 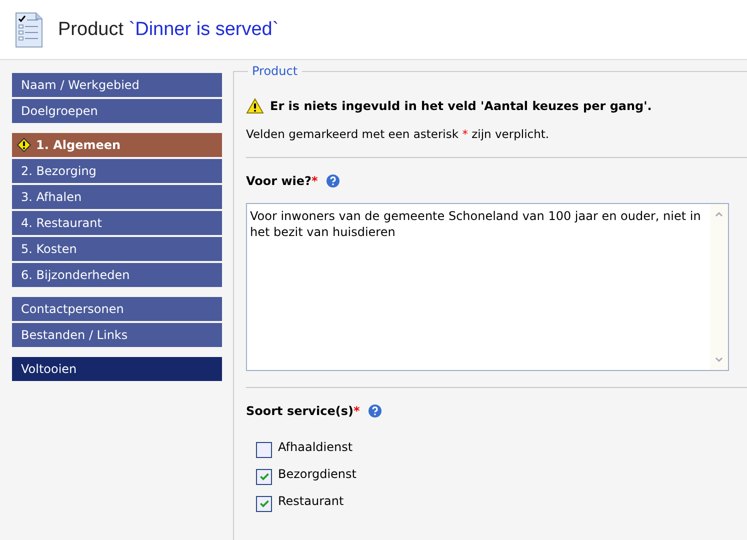 I want to click on field-label: Soort service(s)*, so click(x=303, y=411).